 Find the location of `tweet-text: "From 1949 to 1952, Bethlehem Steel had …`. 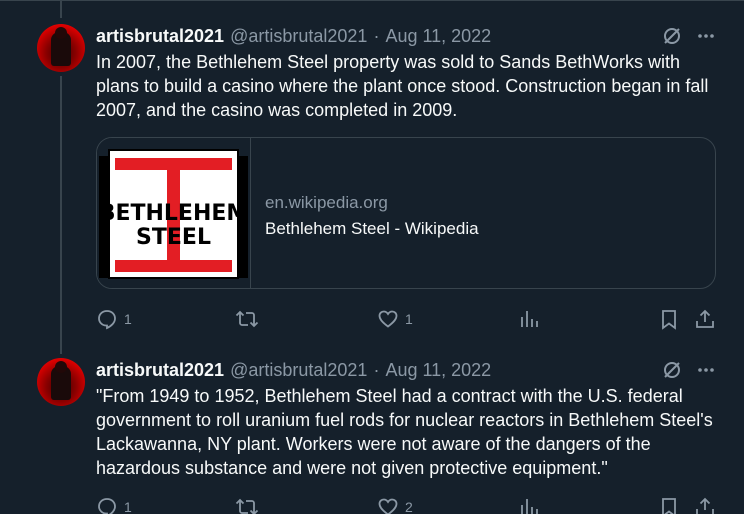

tweet-text: "From 1949 to 1952, Bethlehem Steel had … is located at coordinates (404, 432).